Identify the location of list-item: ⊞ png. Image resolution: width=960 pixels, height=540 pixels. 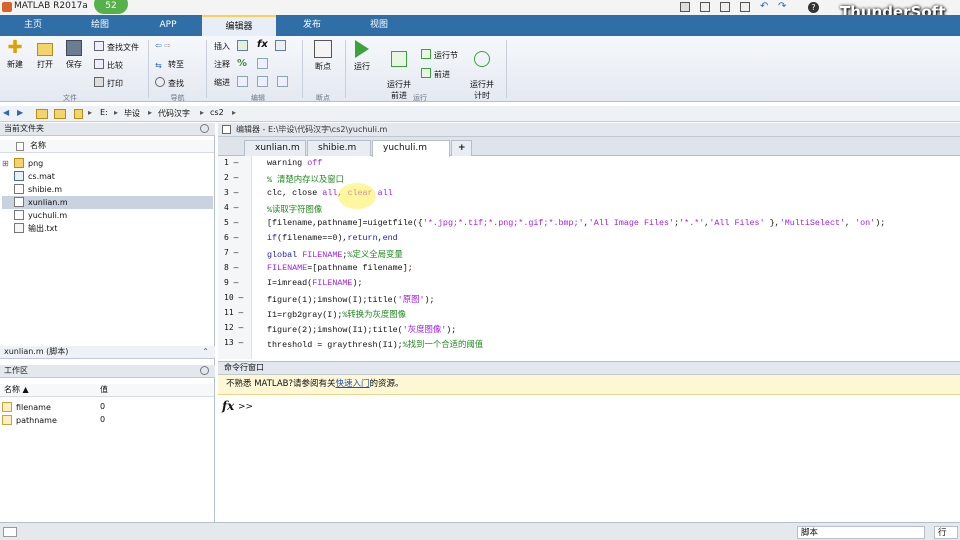
(22, 163).